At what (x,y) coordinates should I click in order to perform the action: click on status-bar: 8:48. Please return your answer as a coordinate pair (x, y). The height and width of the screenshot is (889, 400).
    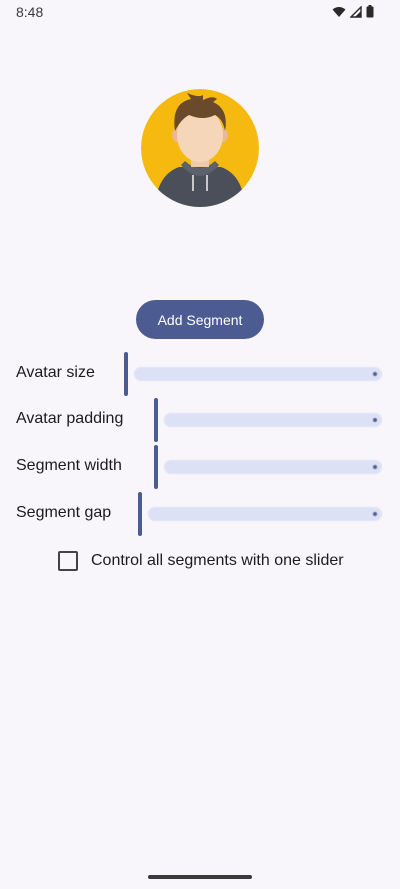
    Looking at the image, I should click on (200, 12).